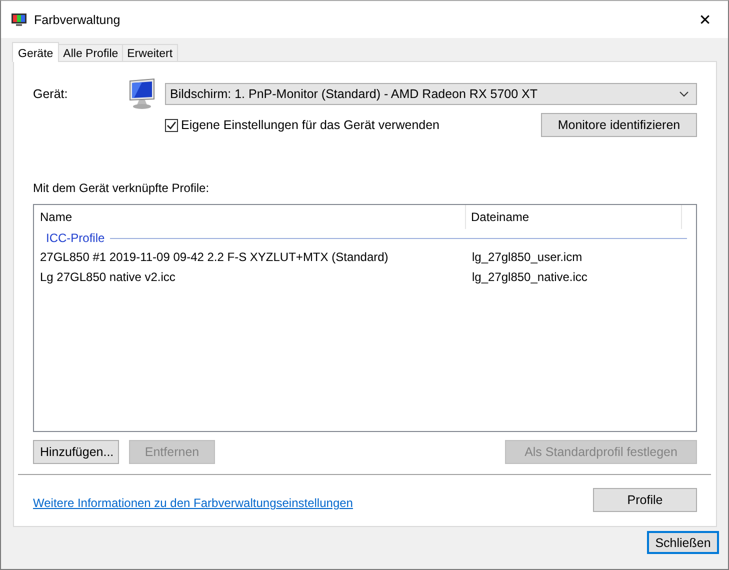 This screenshot has height=570, width=729. What do you see at coordinates (78, 19) in the screenshot?
I see `window-title: Farbverwaltung` at bounding box center [78, 19].